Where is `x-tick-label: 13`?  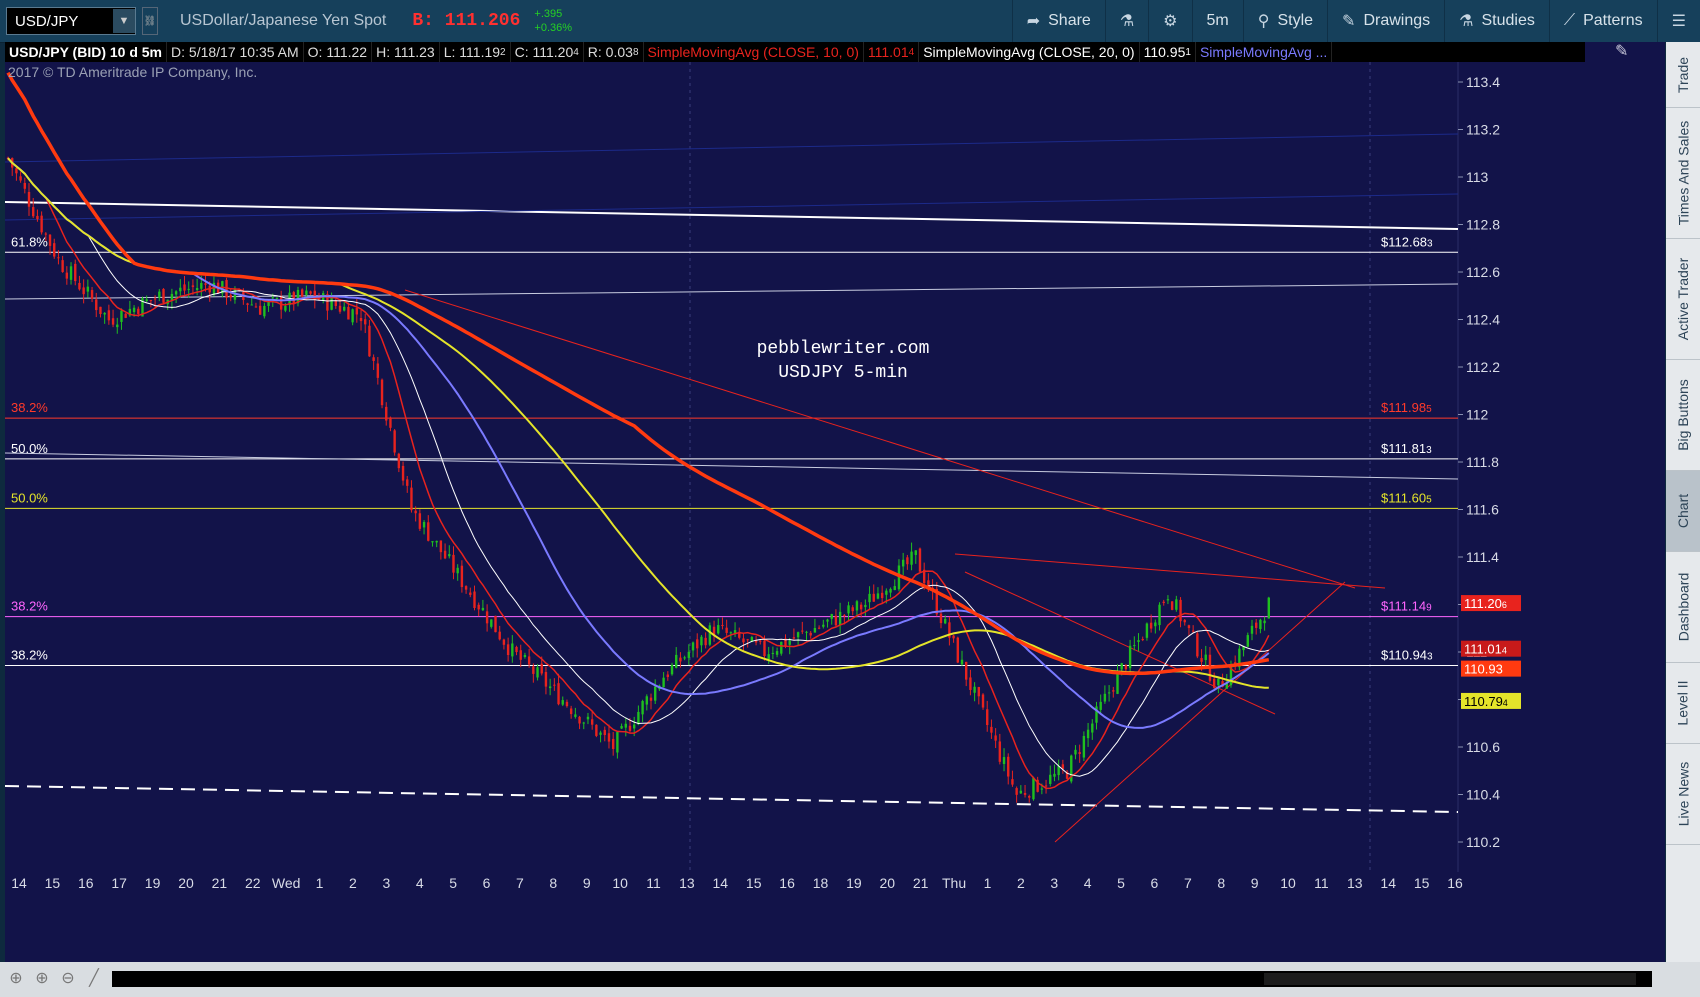 x-tick-label: 13 is located at coordinates (687, 883).